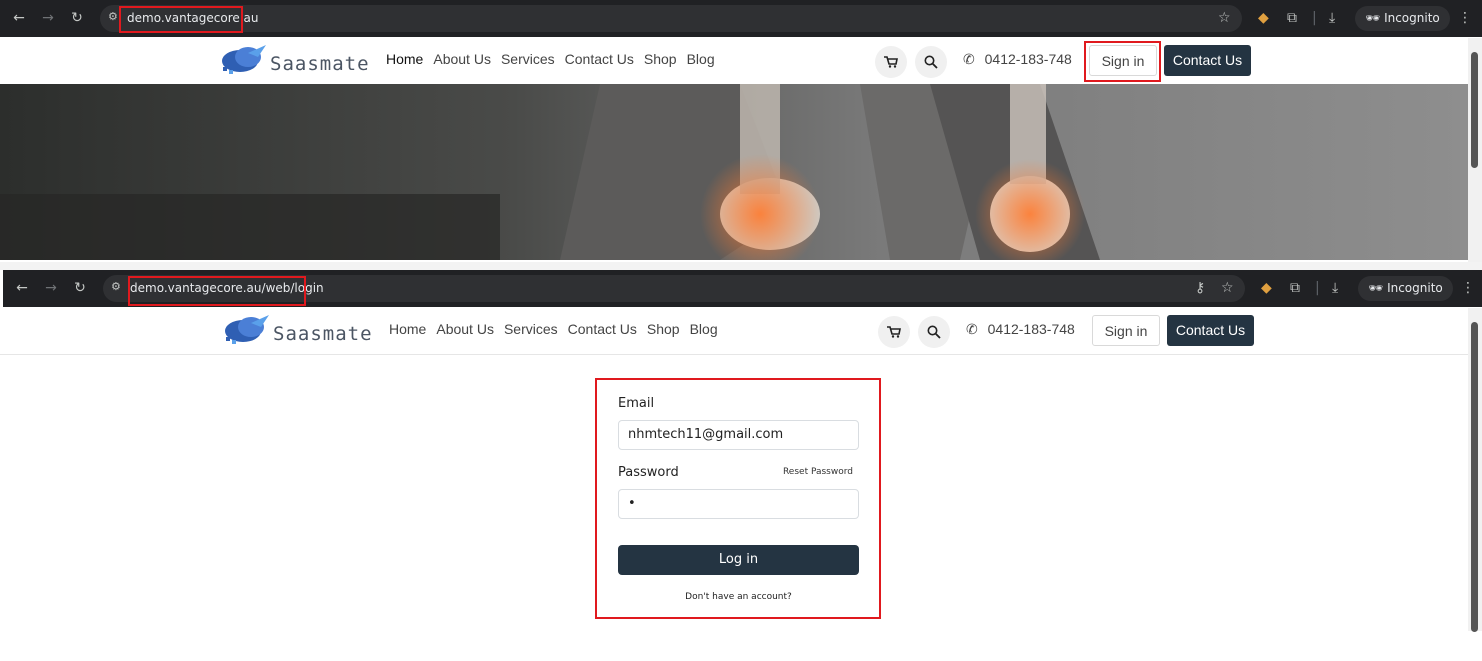 This screenshot has height=661, width=1482. Describe the element at coordinates (741, 266) in the screenshot. I see `window-separator` at that location.